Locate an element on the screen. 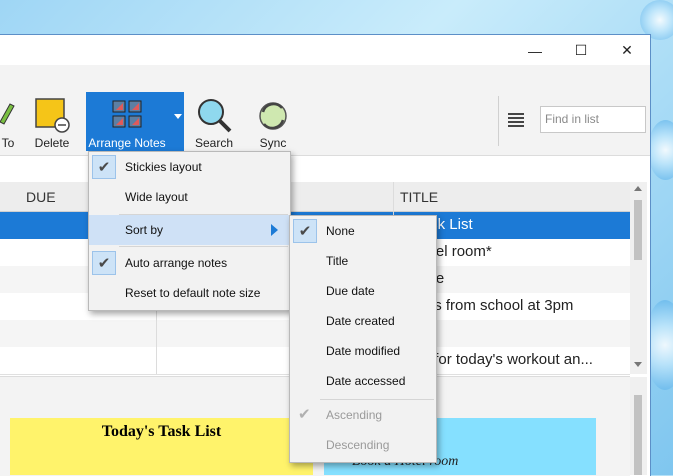 The height and width of the screenshot is (476, 673). menu-item-ascending: ✔ Ascending is located at coordinates (340, 414).